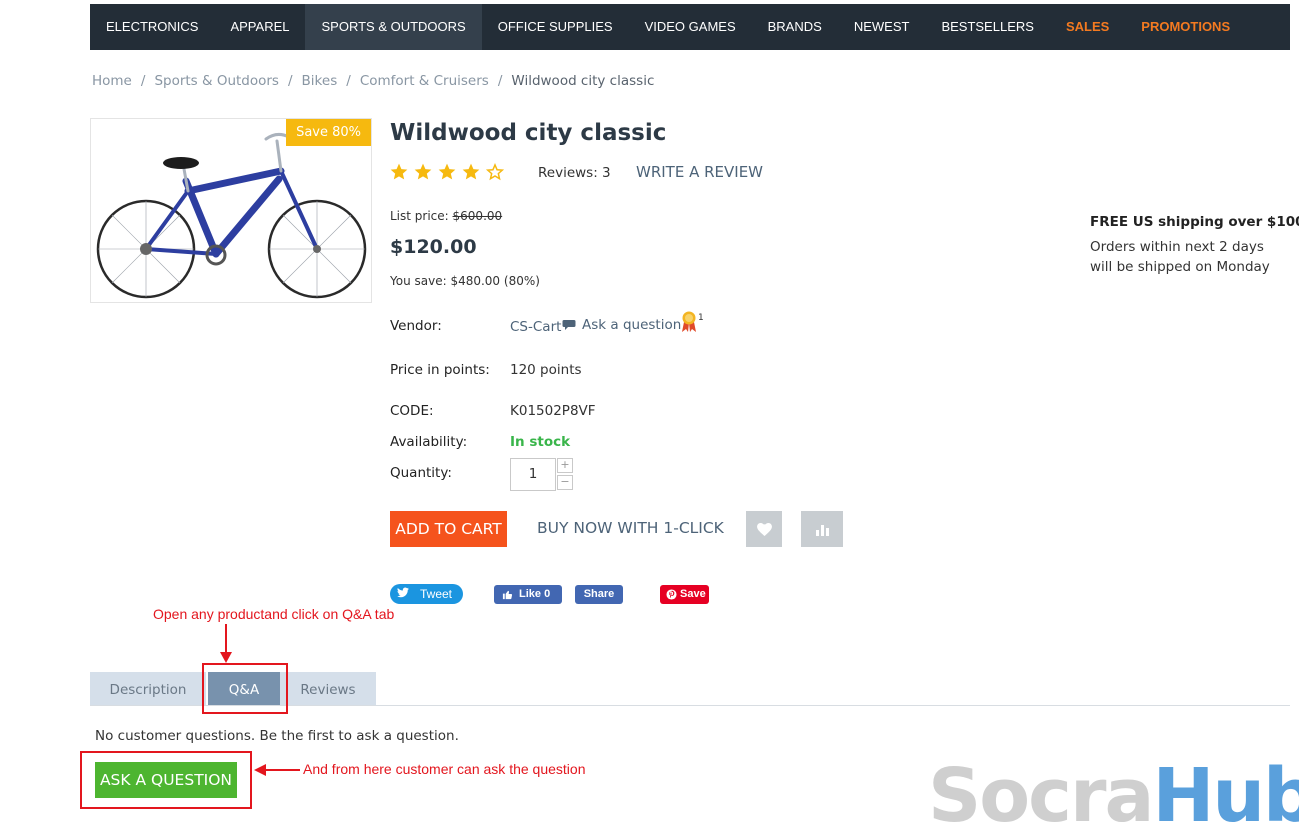 Image resolution: width=1299 pixels, height=837 pixels. I want to click on nav-item-apparel: APPAREL, so click(259, 27).